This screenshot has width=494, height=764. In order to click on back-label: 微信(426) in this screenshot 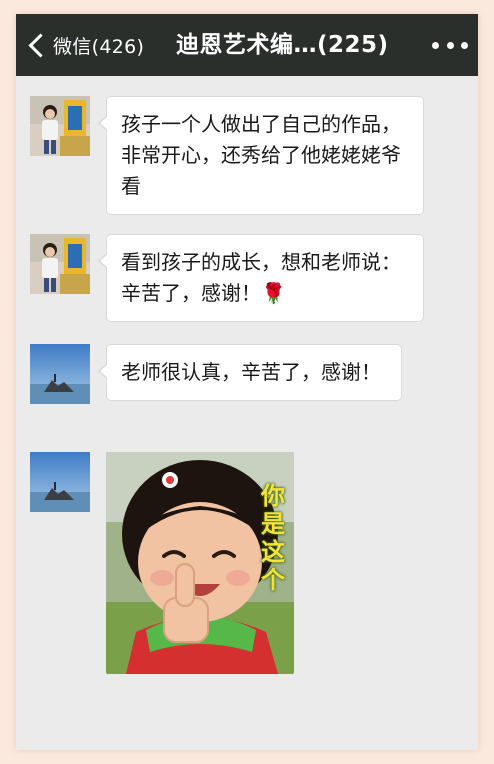, I will do `click(99, 46)`.